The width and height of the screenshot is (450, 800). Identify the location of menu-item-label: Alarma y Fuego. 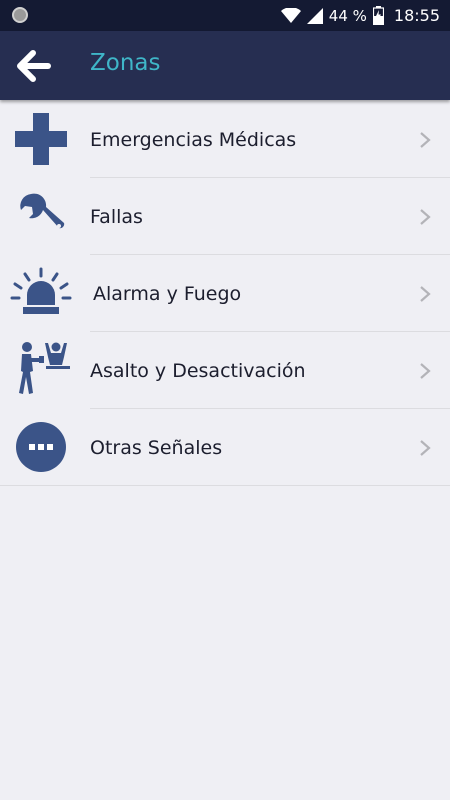
(167, 293).